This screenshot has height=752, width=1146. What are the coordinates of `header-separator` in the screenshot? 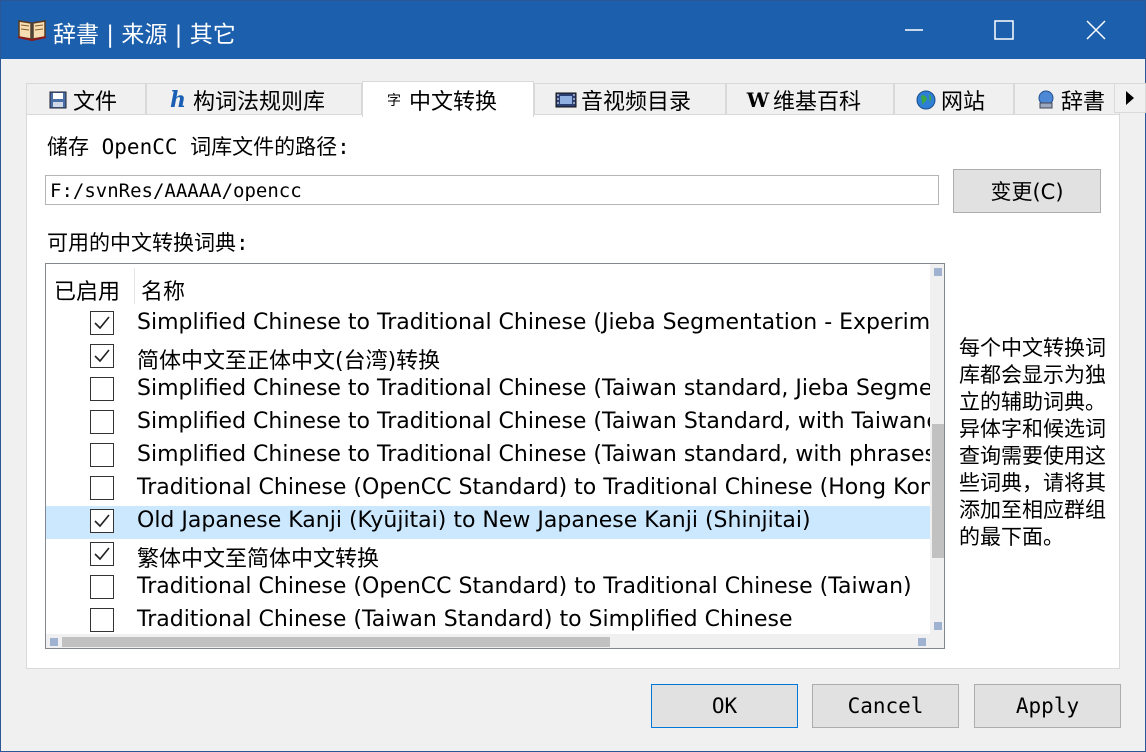 It's located at (134, 286).